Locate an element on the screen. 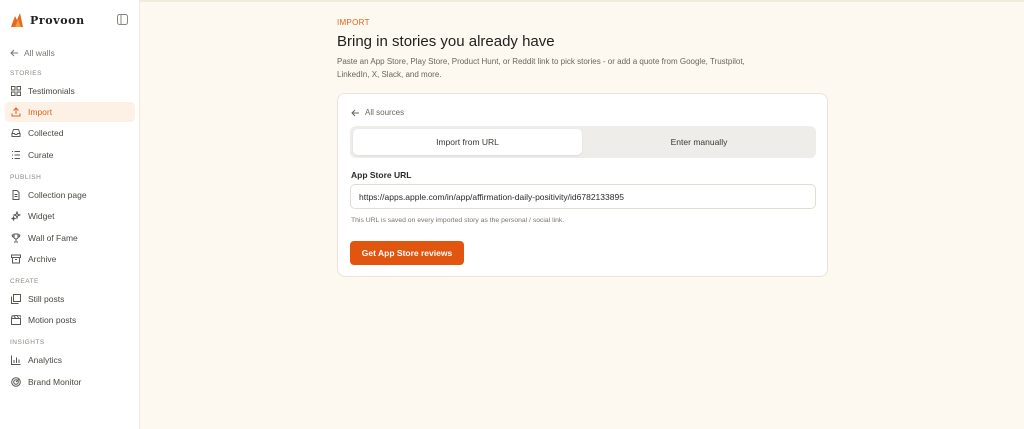 The width and height of the screenshot is (1024, 429). sidebar-item-label: Testimonials is located at coordinates (51, 91).